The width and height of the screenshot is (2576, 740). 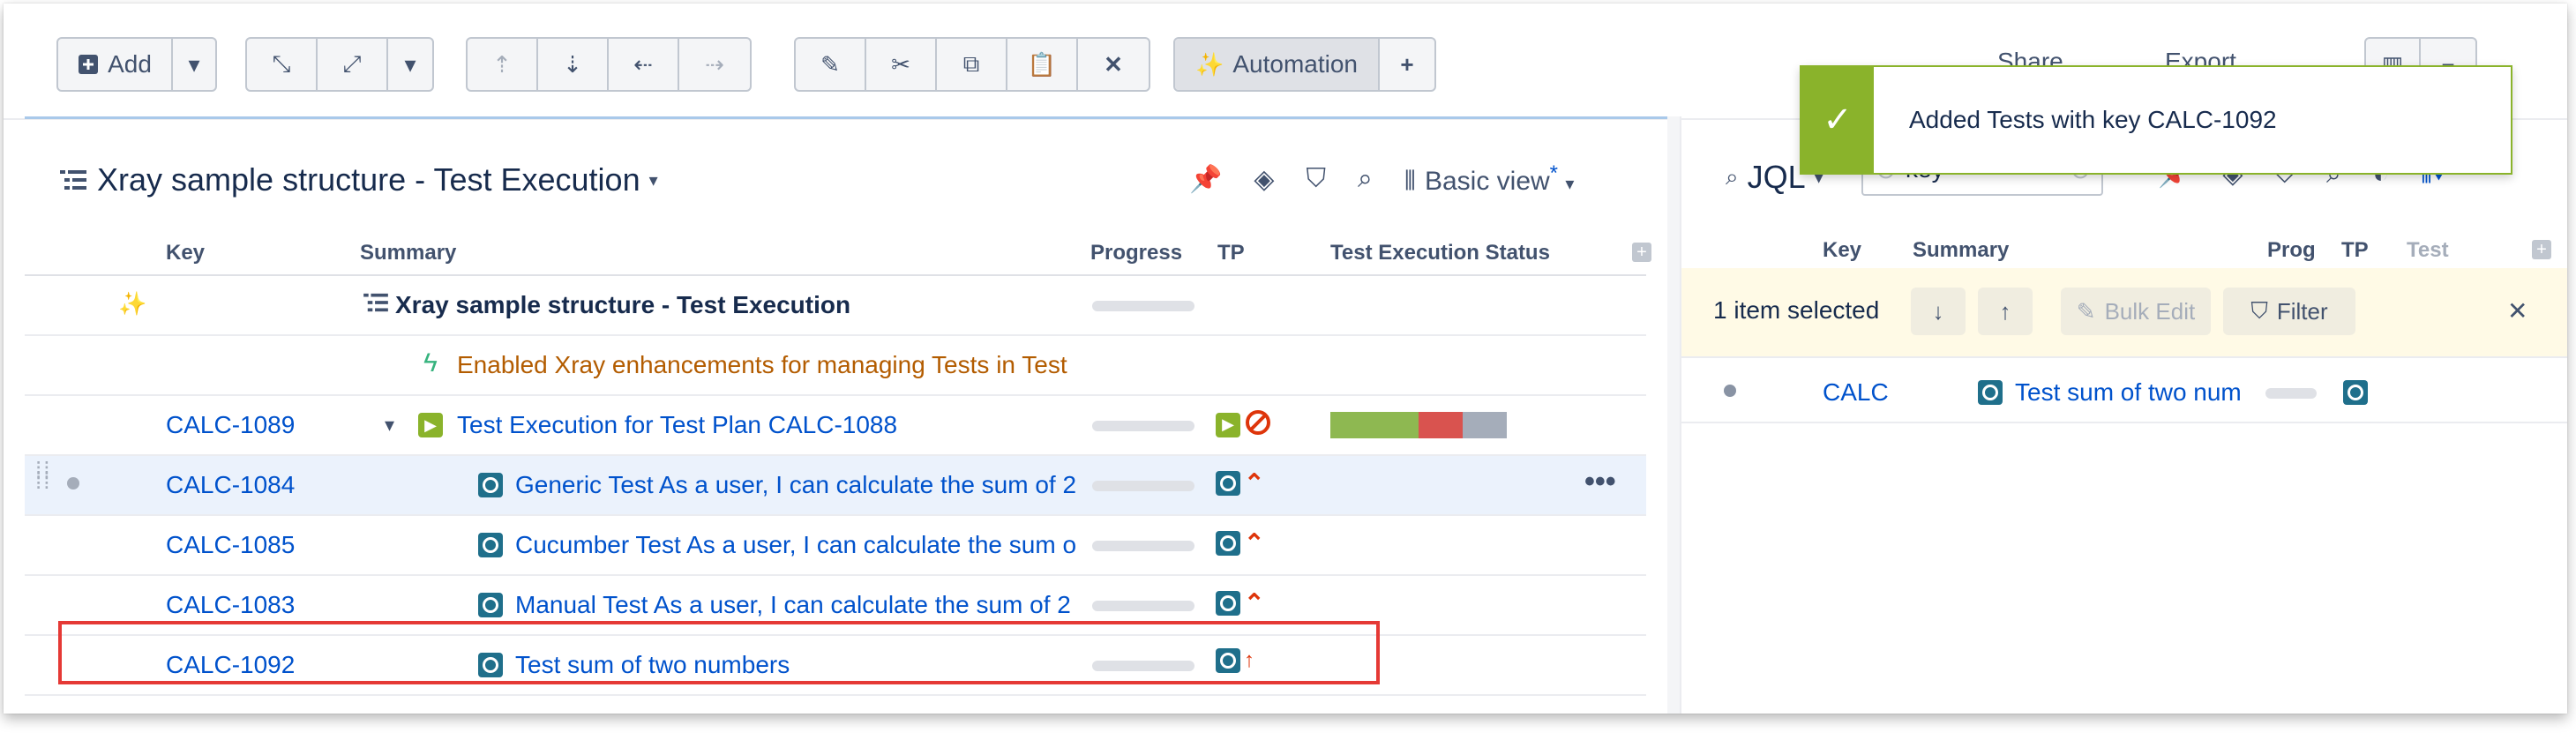 I want to click on expand-dropdown-button: ▾, so click(x=410, y=64).